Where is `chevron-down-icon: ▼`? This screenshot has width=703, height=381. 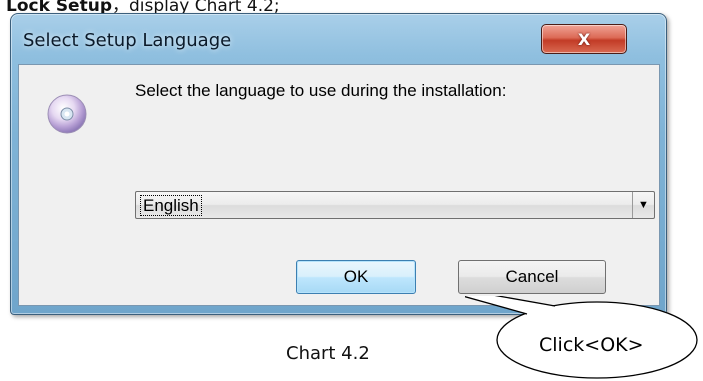 chevron-down-icon: ▼ is located at coordinates (643, 205).